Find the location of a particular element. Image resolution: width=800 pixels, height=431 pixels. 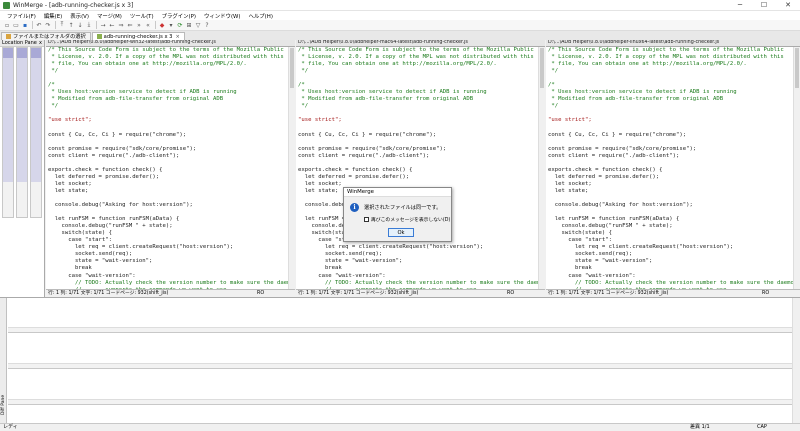

ok-button: Ok is located at coordinates (401, 232).